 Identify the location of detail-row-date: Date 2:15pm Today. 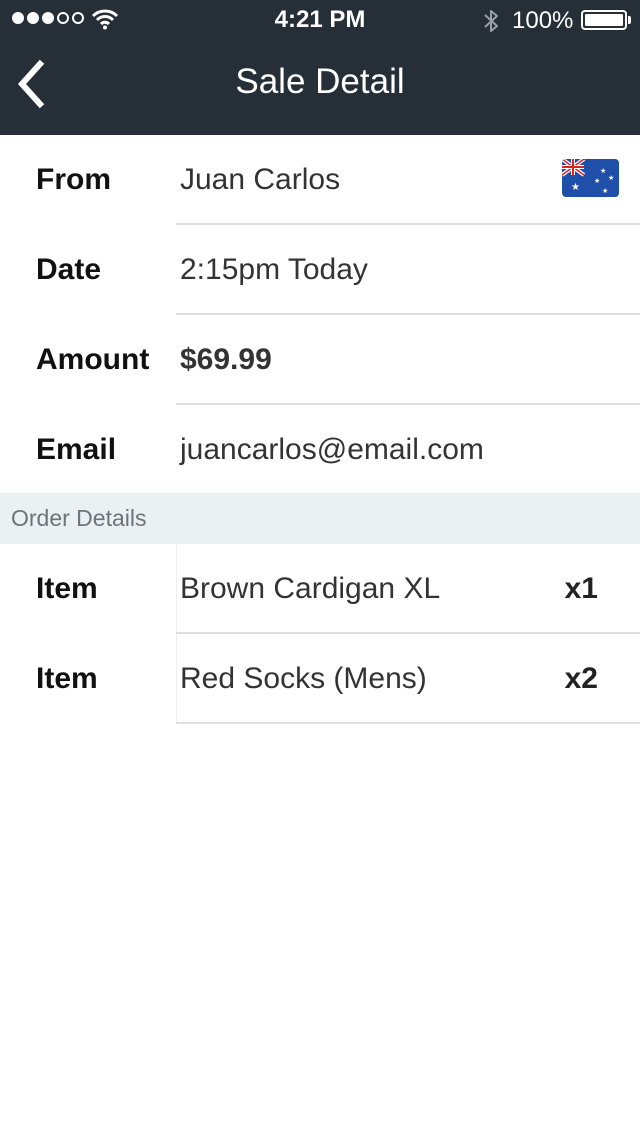
(320, 270).